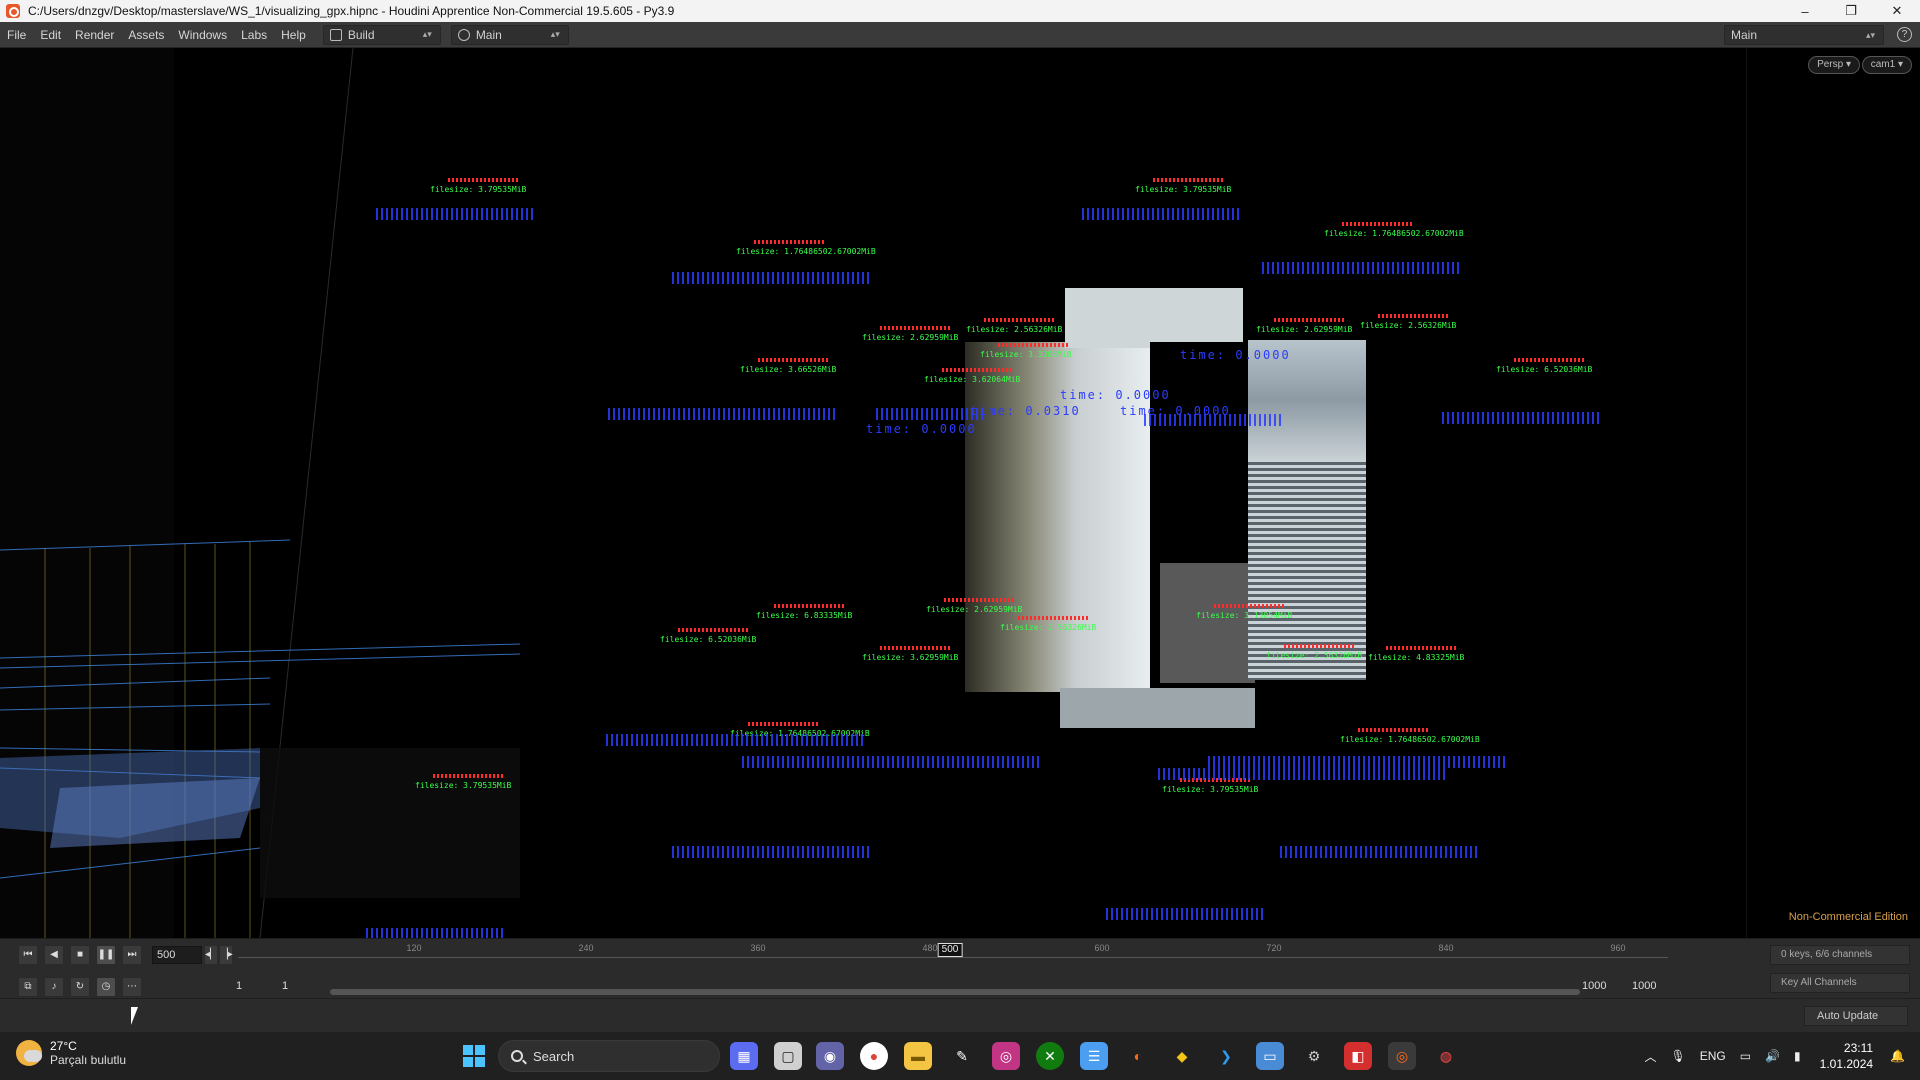 The image size is (1920, 1080). Describe the element at coordinates (1235, 355) in the screenshot. I see `time-label: time: 0.0000` at that location.